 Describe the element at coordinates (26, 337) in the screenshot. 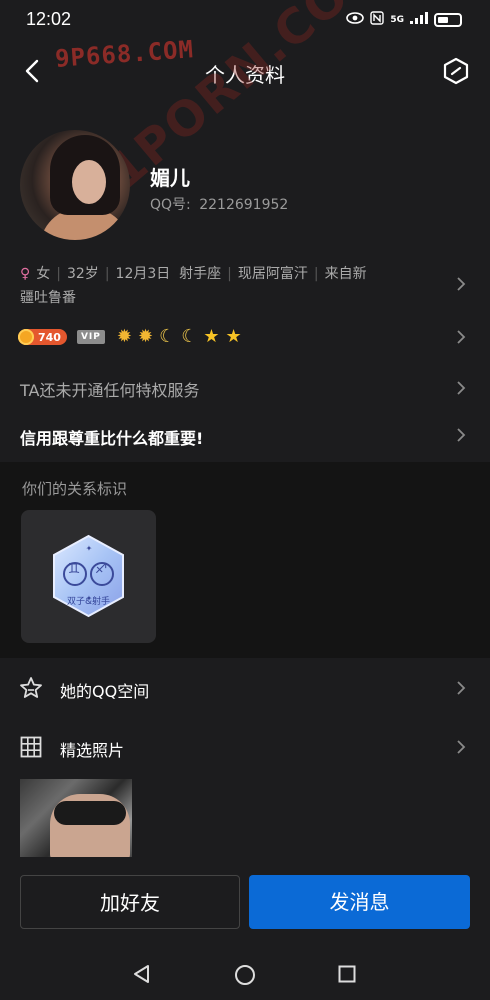

I see `coin-icon` at that location.